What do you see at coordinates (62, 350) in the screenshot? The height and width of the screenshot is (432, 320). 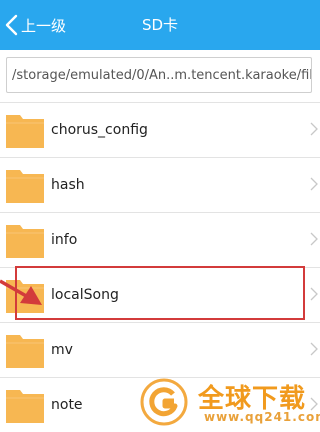 I see `folder-name: mv` at bounding box center [62, 350].